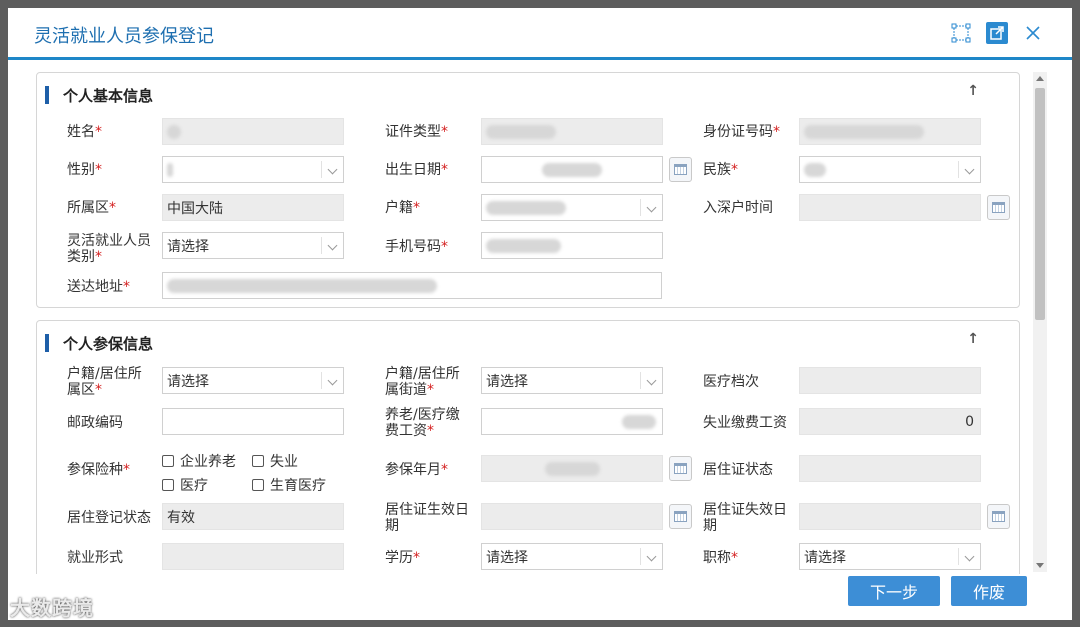  I want to click on address-label: 送达地址*, so click(98, 287).